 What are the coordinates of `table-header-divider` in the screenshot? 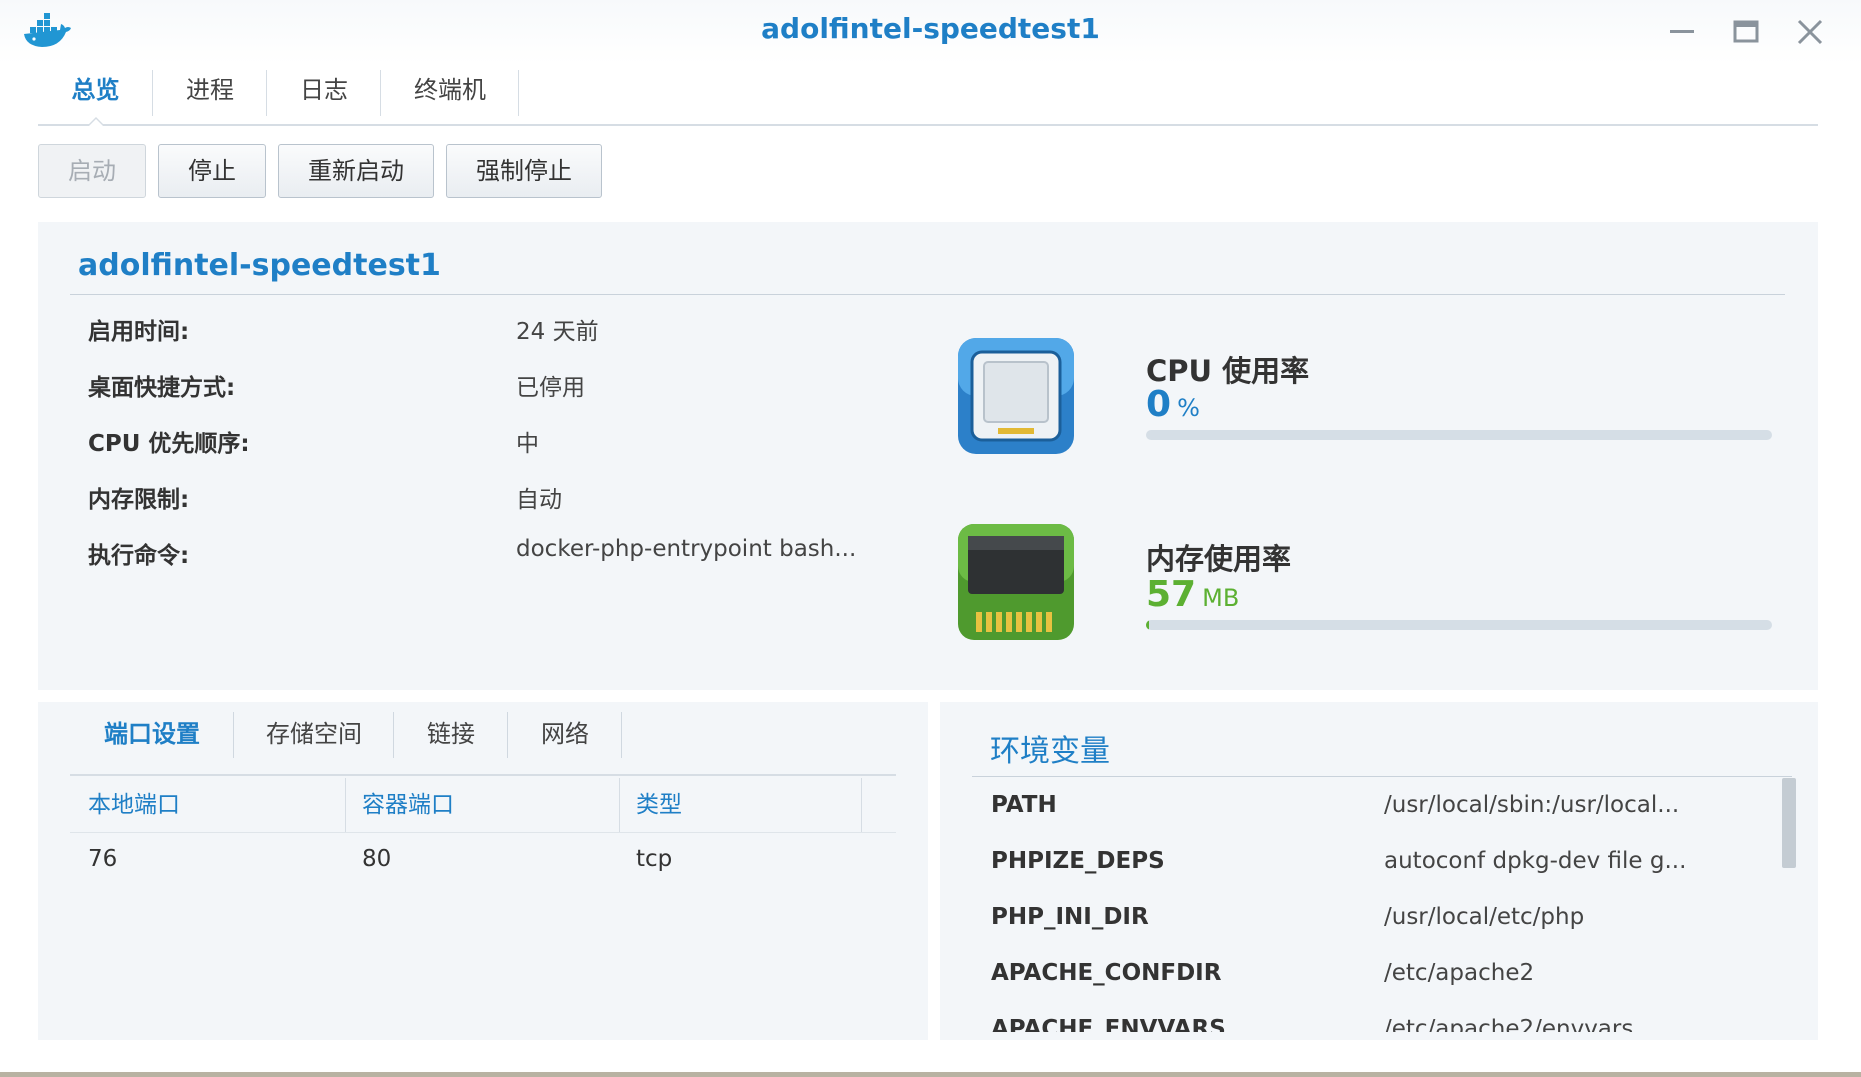 It's located at (483, 832).